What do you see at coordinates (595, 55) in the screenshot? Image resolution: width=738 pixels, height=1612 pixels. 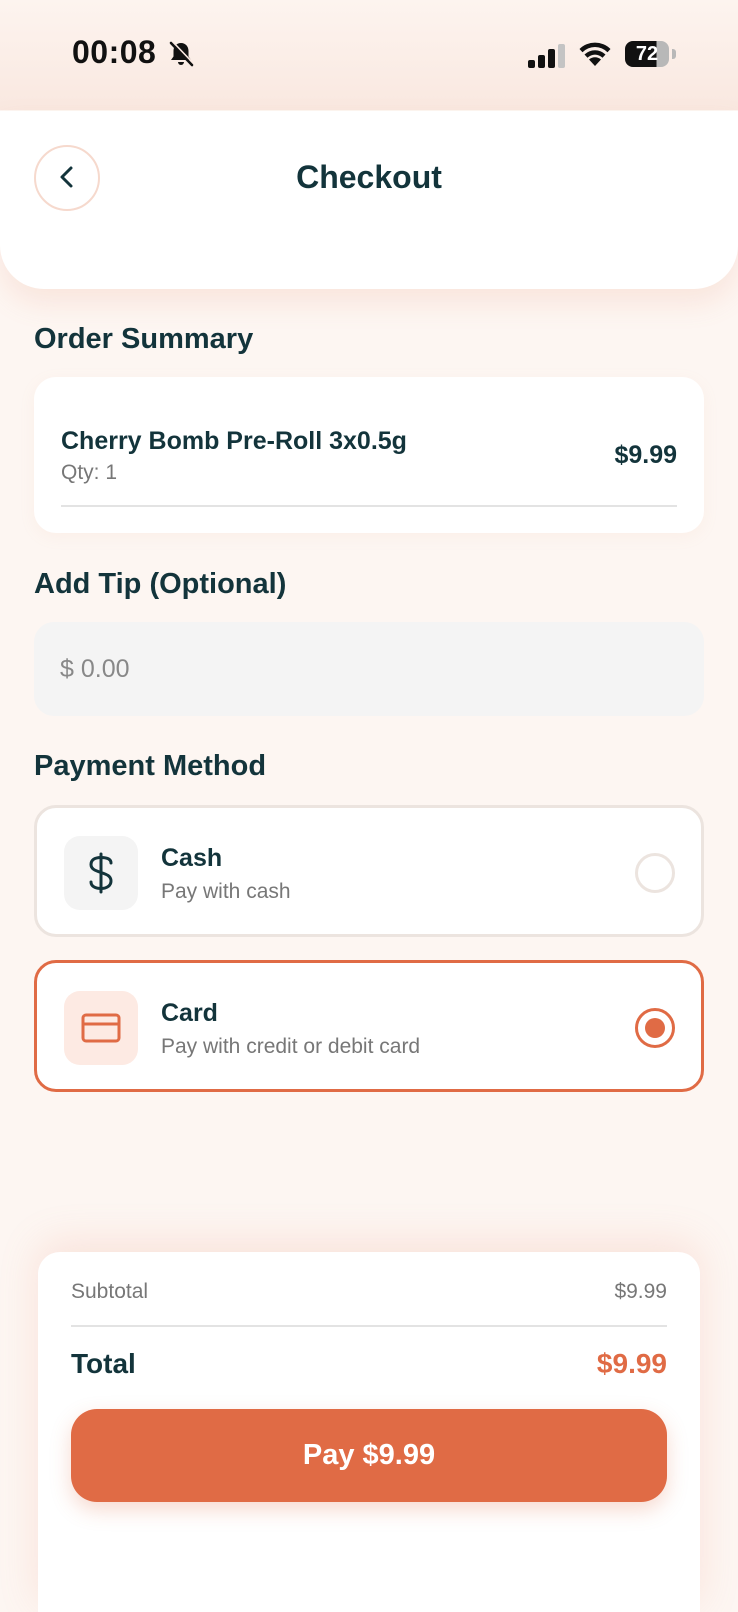 I see `wifi-icon` at bounding box center [595, 55].